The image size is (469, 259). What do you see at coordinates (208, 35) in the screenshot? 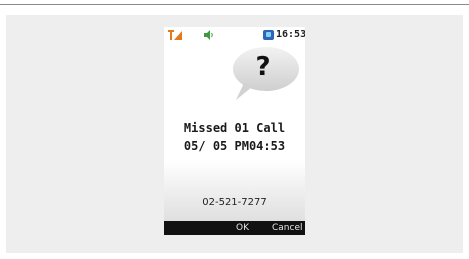
I see `speaker-icon` at bounding box center [208, 35].